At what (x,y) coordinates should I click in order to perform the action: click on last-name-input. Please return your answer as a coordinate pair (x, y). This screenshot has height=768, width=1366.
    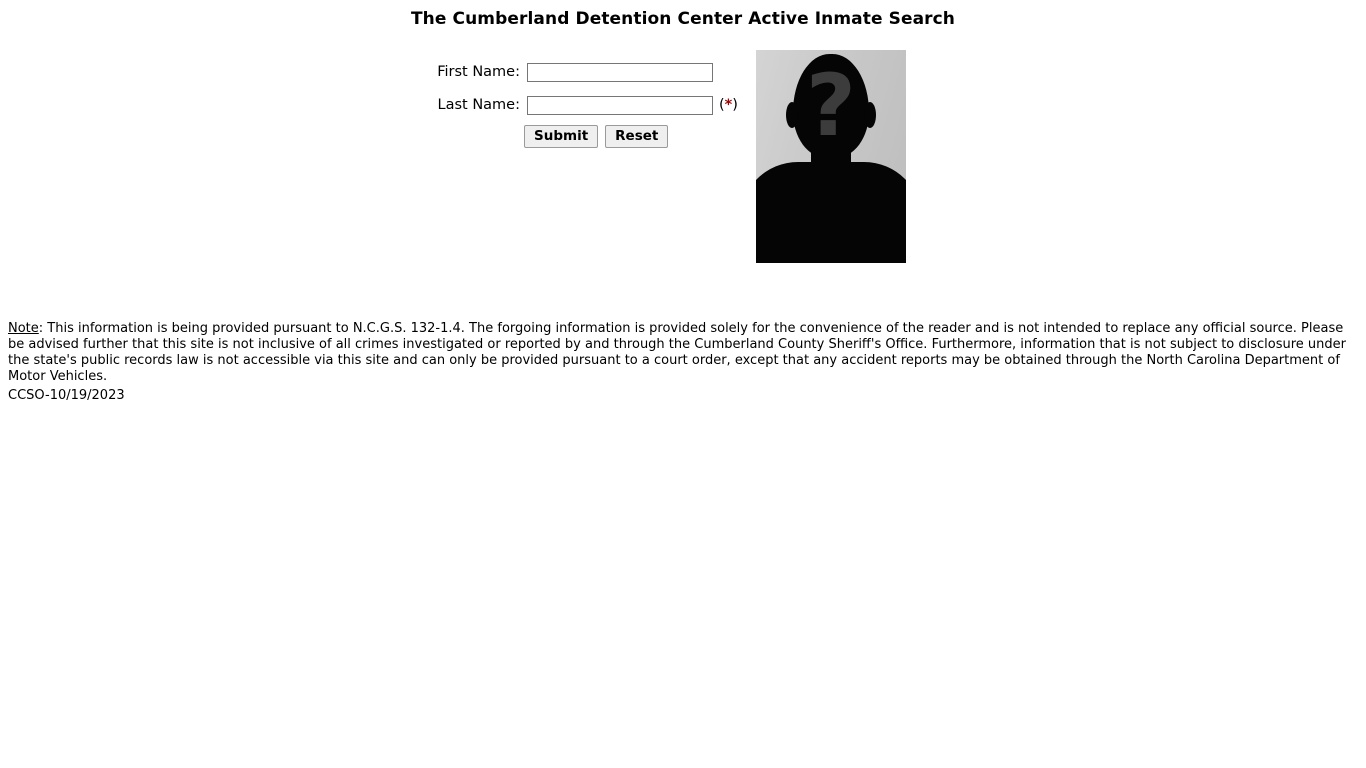
    Looking at the image, I should click on (620, 105).